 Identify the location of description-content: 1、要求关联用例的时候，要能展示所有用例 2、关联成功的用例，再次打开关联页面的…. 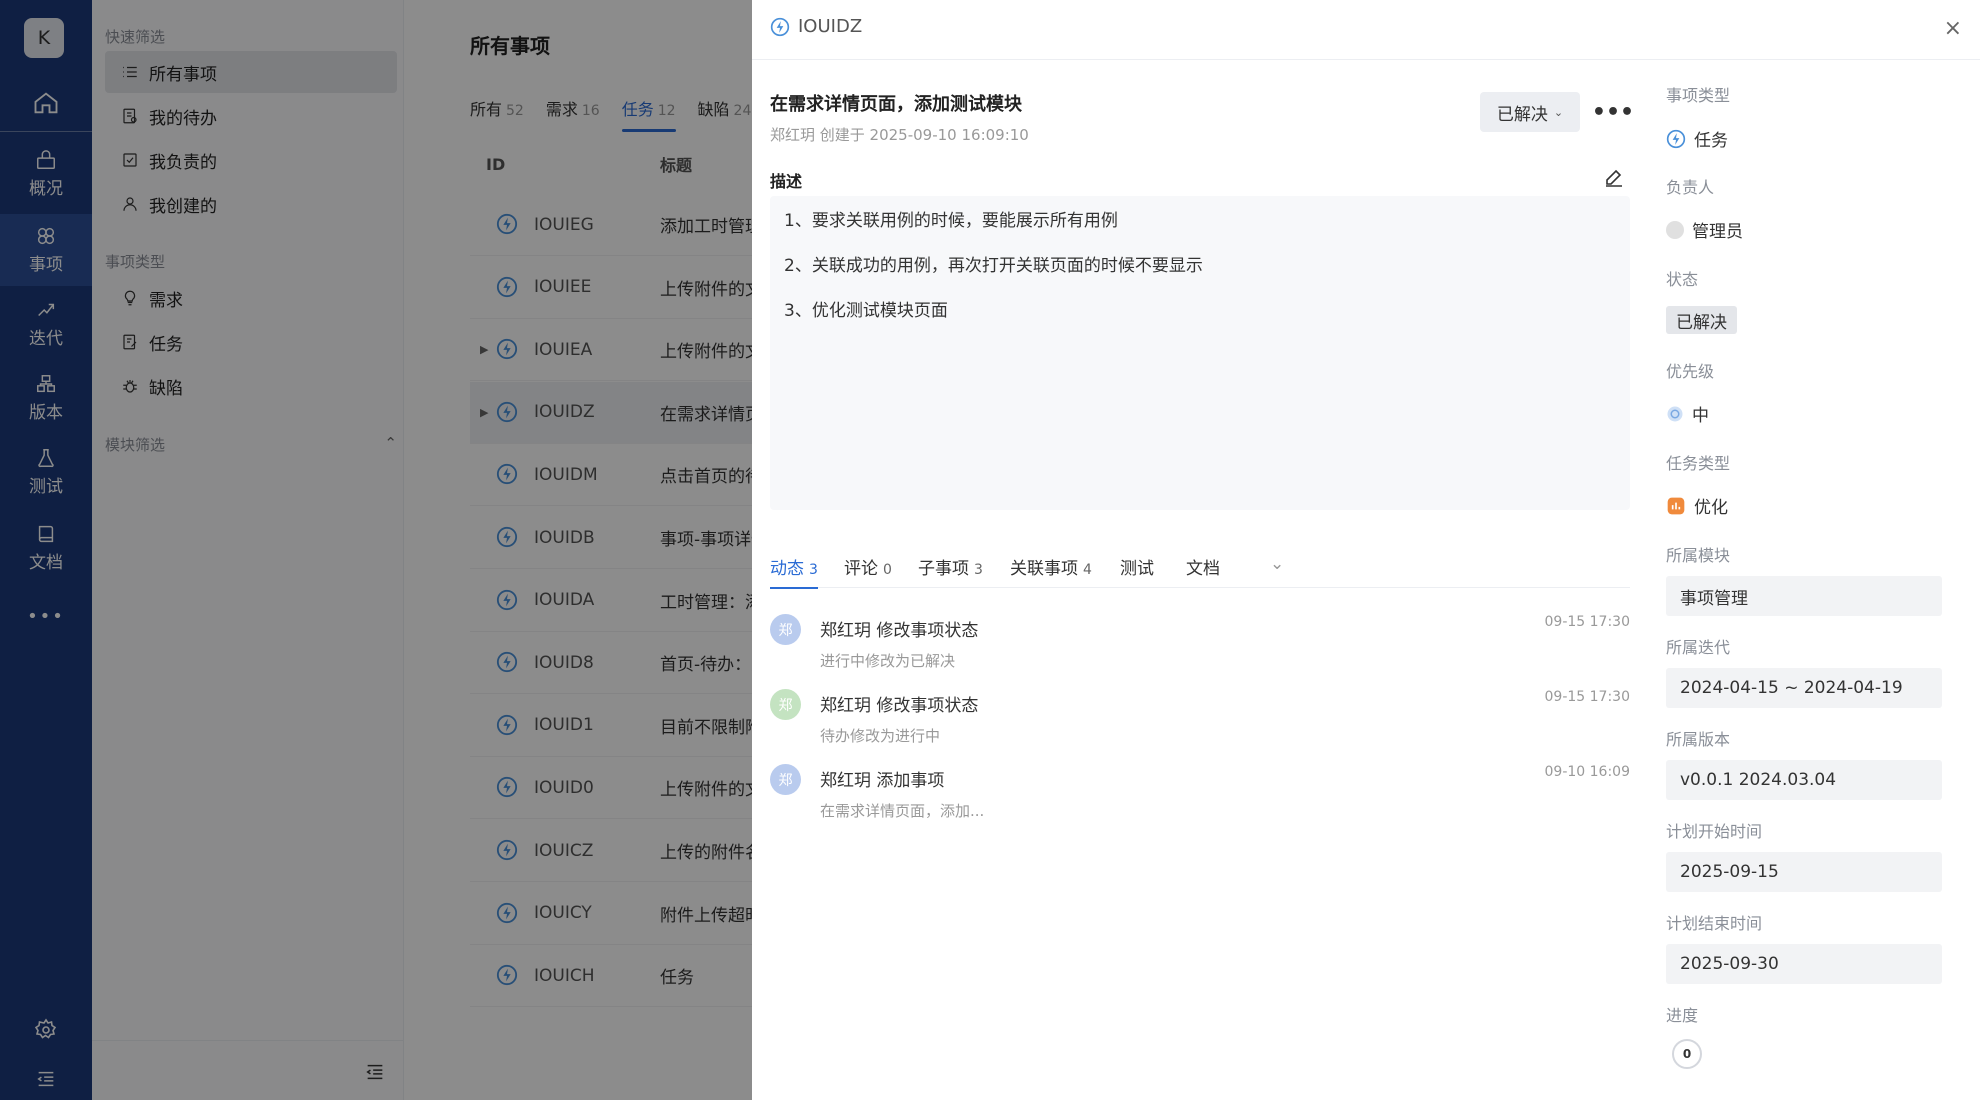
(1200, 353).